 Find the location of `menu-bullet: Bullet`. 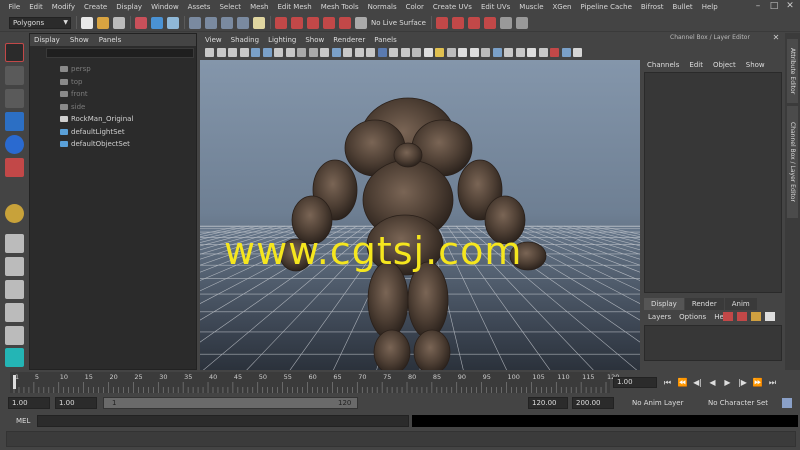

menu-bullet: Bullet is located at coordinates (682, 7).